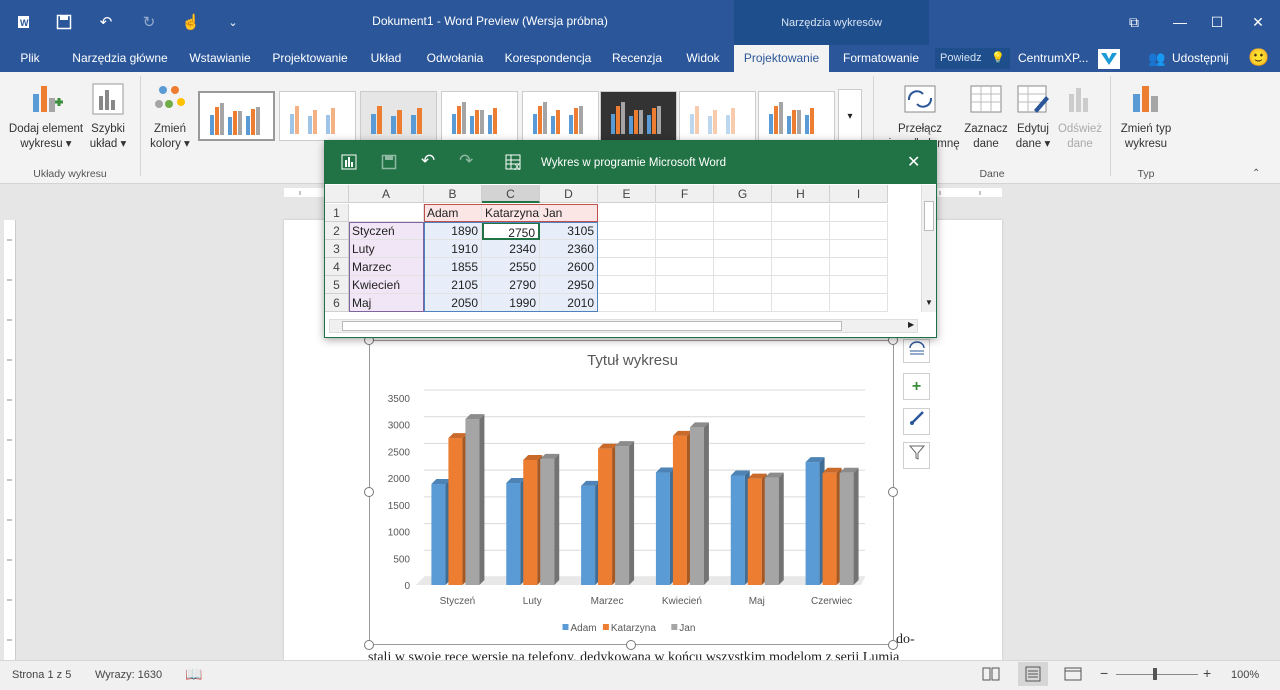 This screenshot has height=690, width=1280. What do you see at coordinates (511, 213) in the screenshot?
I see `spreadsheet-cell: Katarzyna` at bounding box center [511, 213].